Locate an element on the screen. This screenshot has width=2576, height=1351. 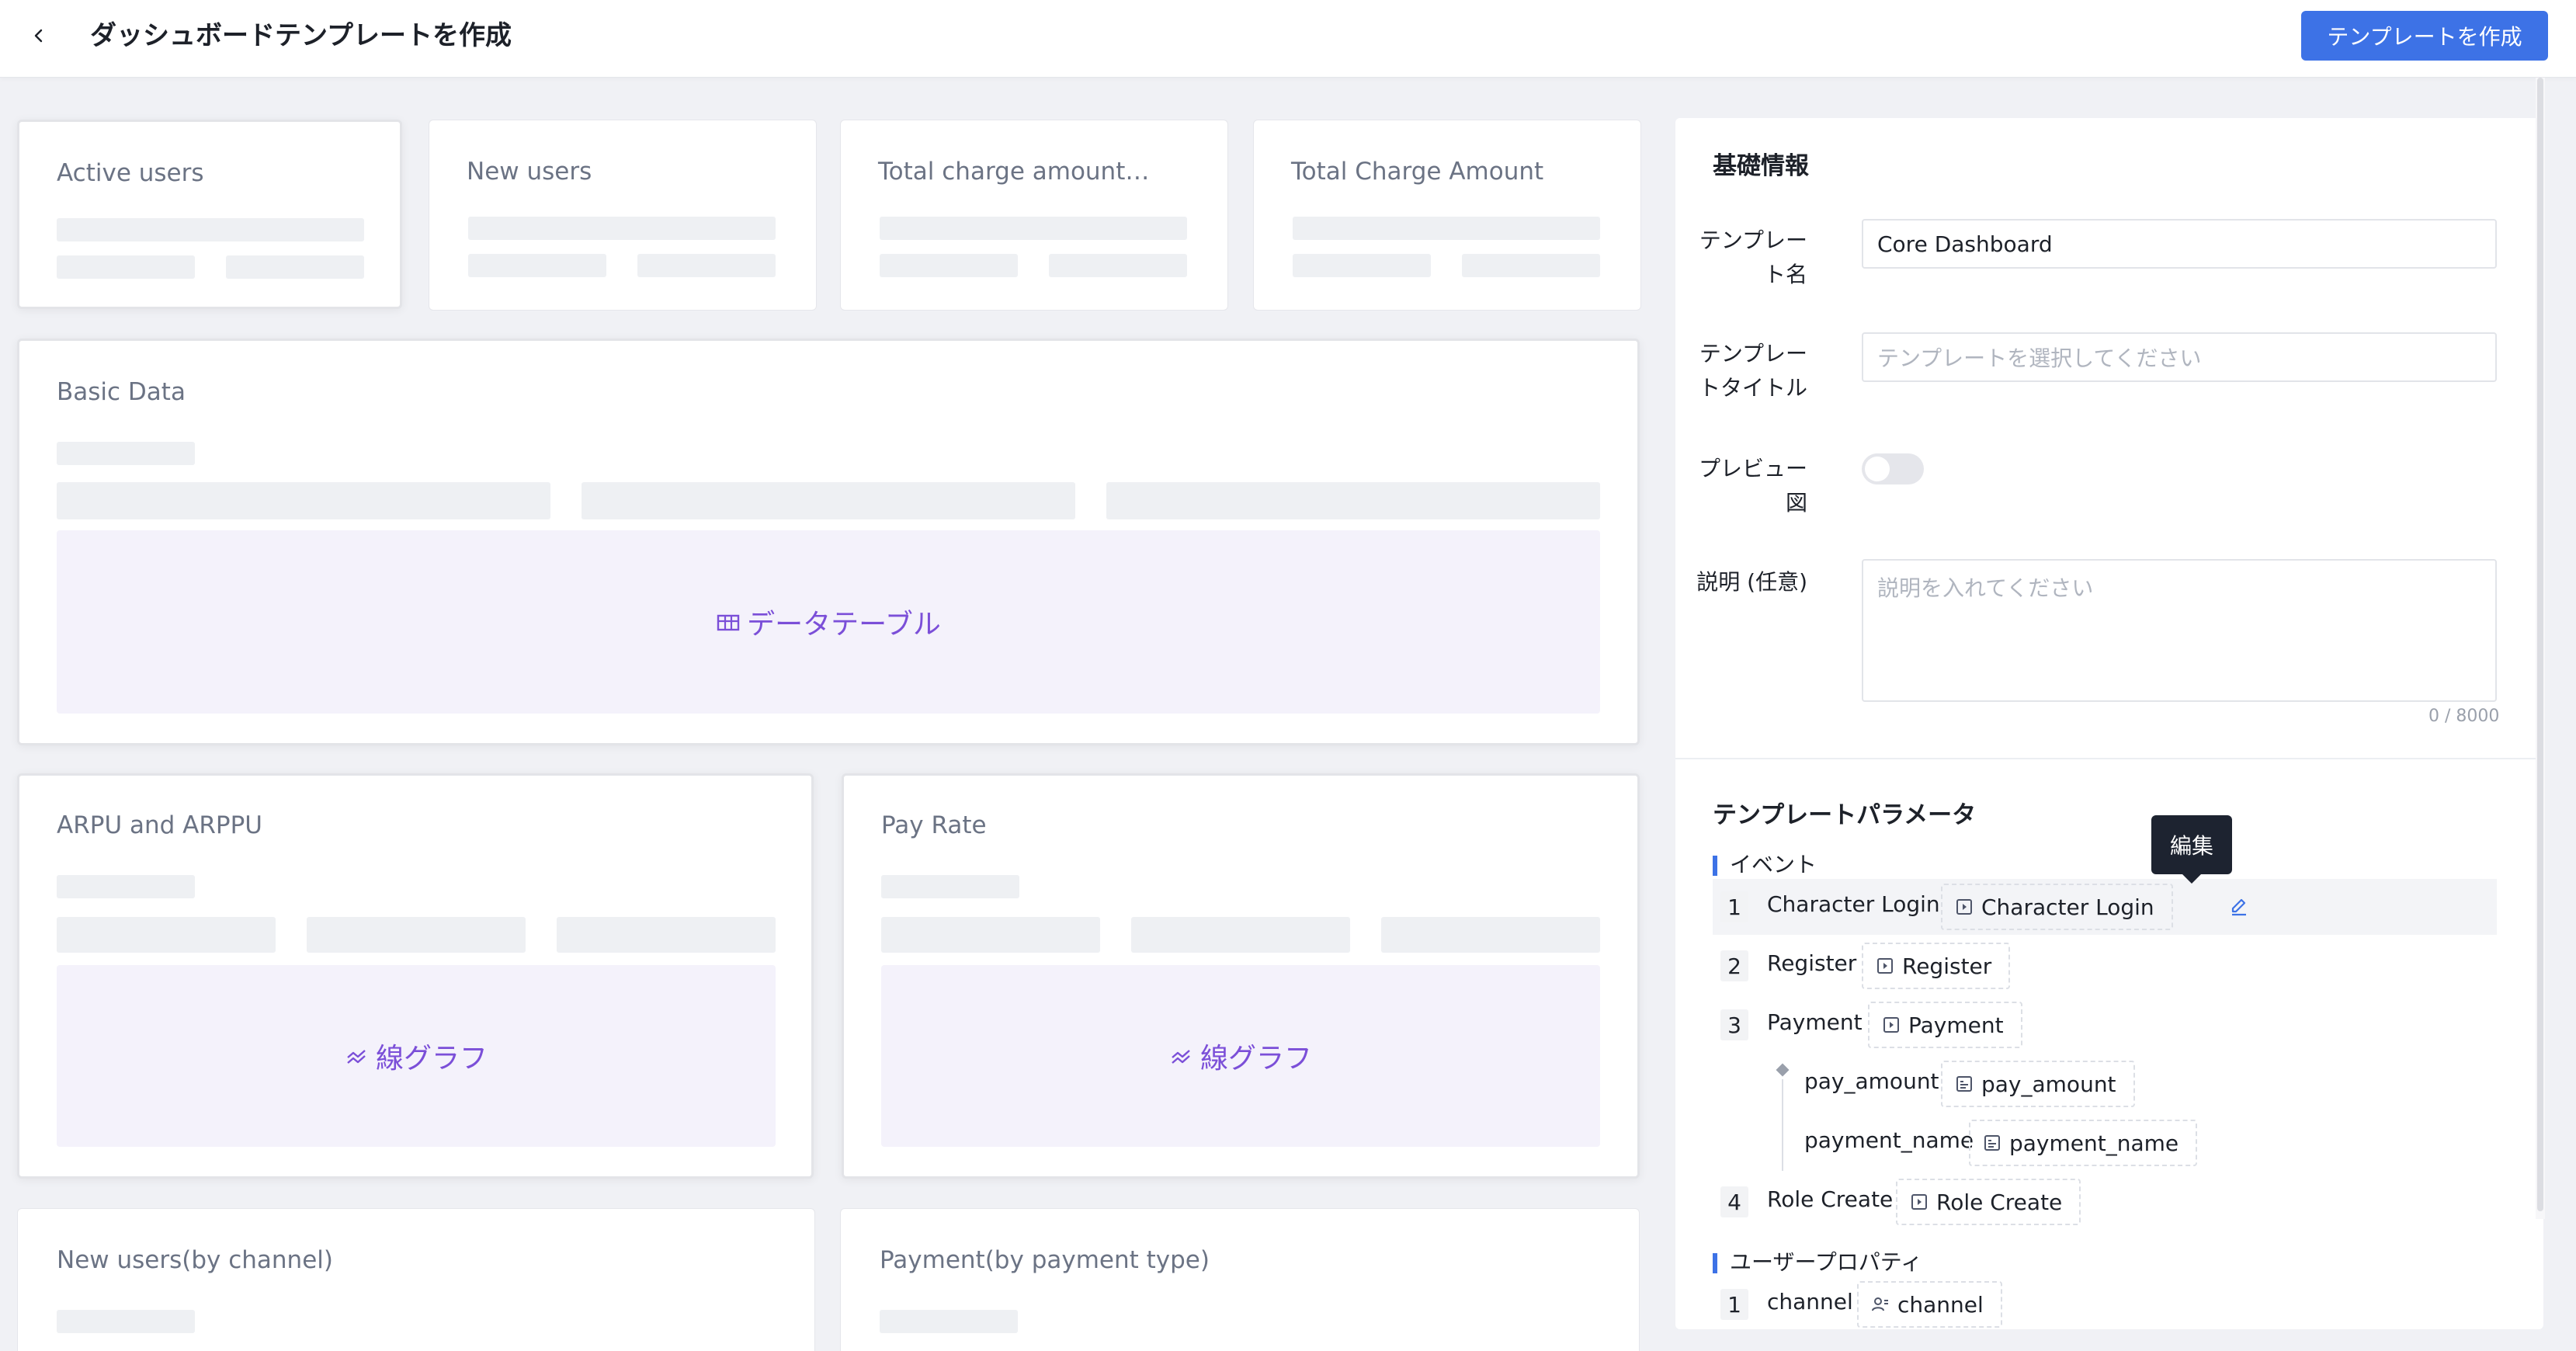
card-arpu: ARPU and ARPPU 線グラフ is located at coordinates (415, 976).